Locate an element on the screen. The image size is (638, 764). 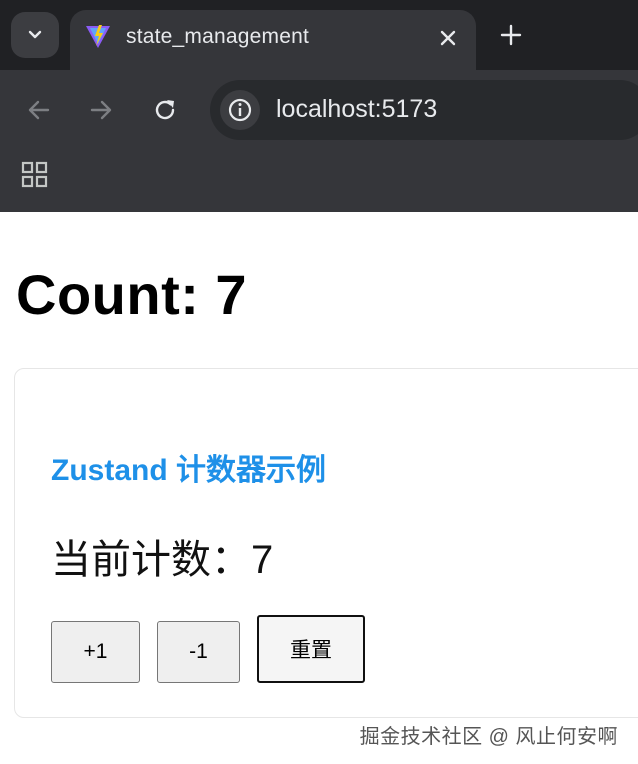
tab-close-button is located at coordinates (448, 38).